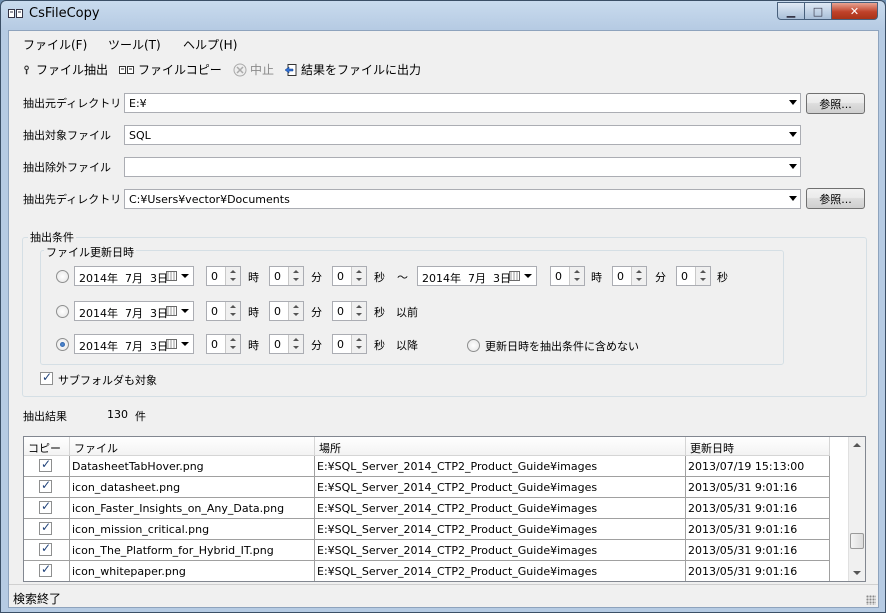 The image size is (886, 613). I want to click on range-from-date: 2014年 7月 3日, so click(134, 276).